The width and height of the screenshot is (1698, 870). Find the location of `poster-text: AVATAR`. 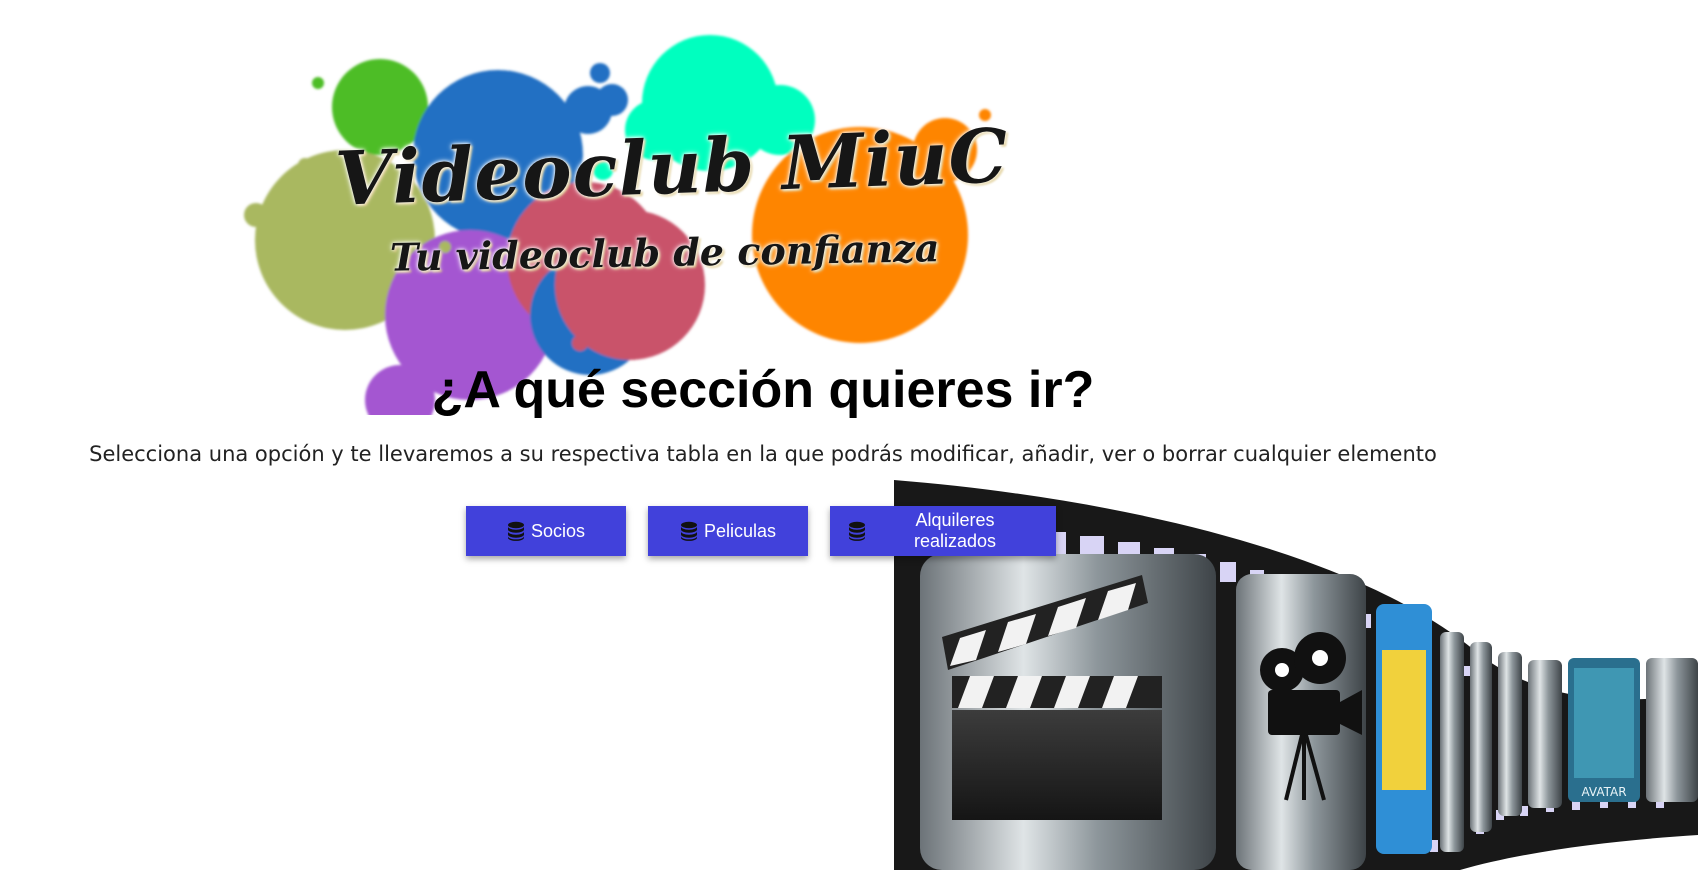

poster-text: AVATAR is located at coordinates (1603, 792).